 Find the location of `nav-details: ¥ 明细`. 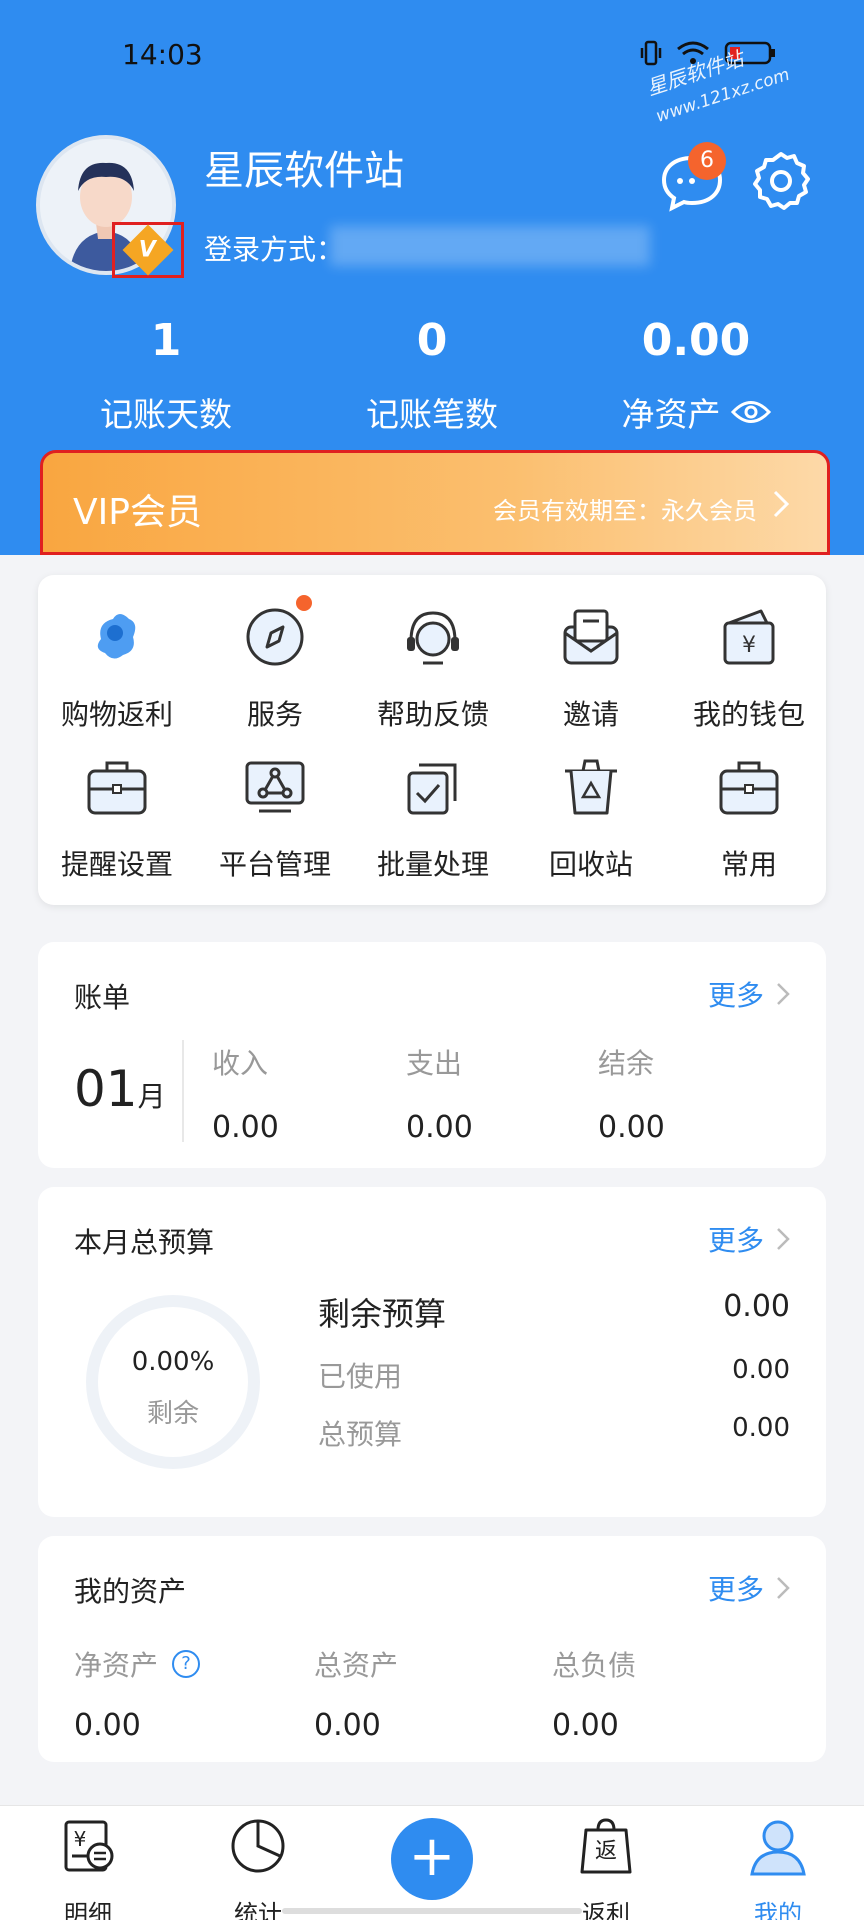

nav-details: ¥ 明细 is located at coordinates (88, 1868).